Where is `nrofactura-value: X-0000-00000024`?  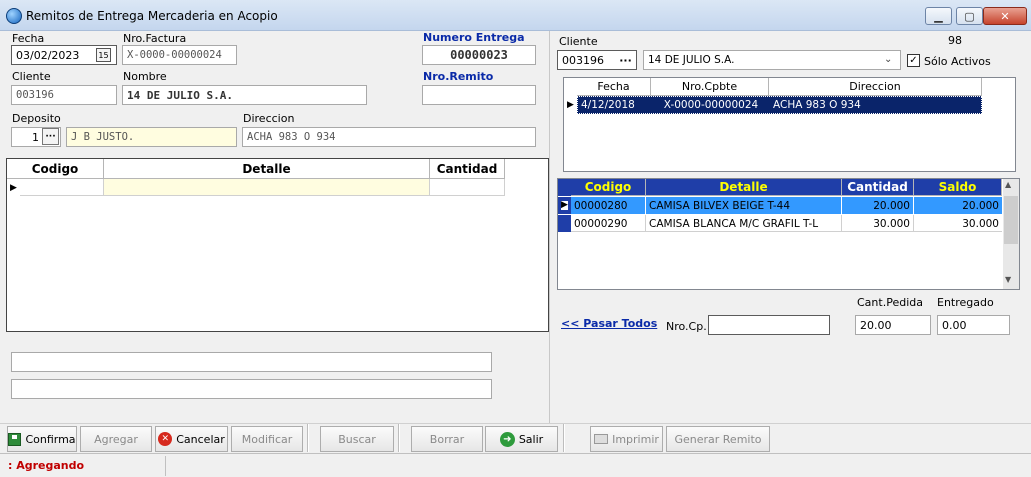
nrofactura-value: X-0000-00000024 is located at coordinates (174, 55).